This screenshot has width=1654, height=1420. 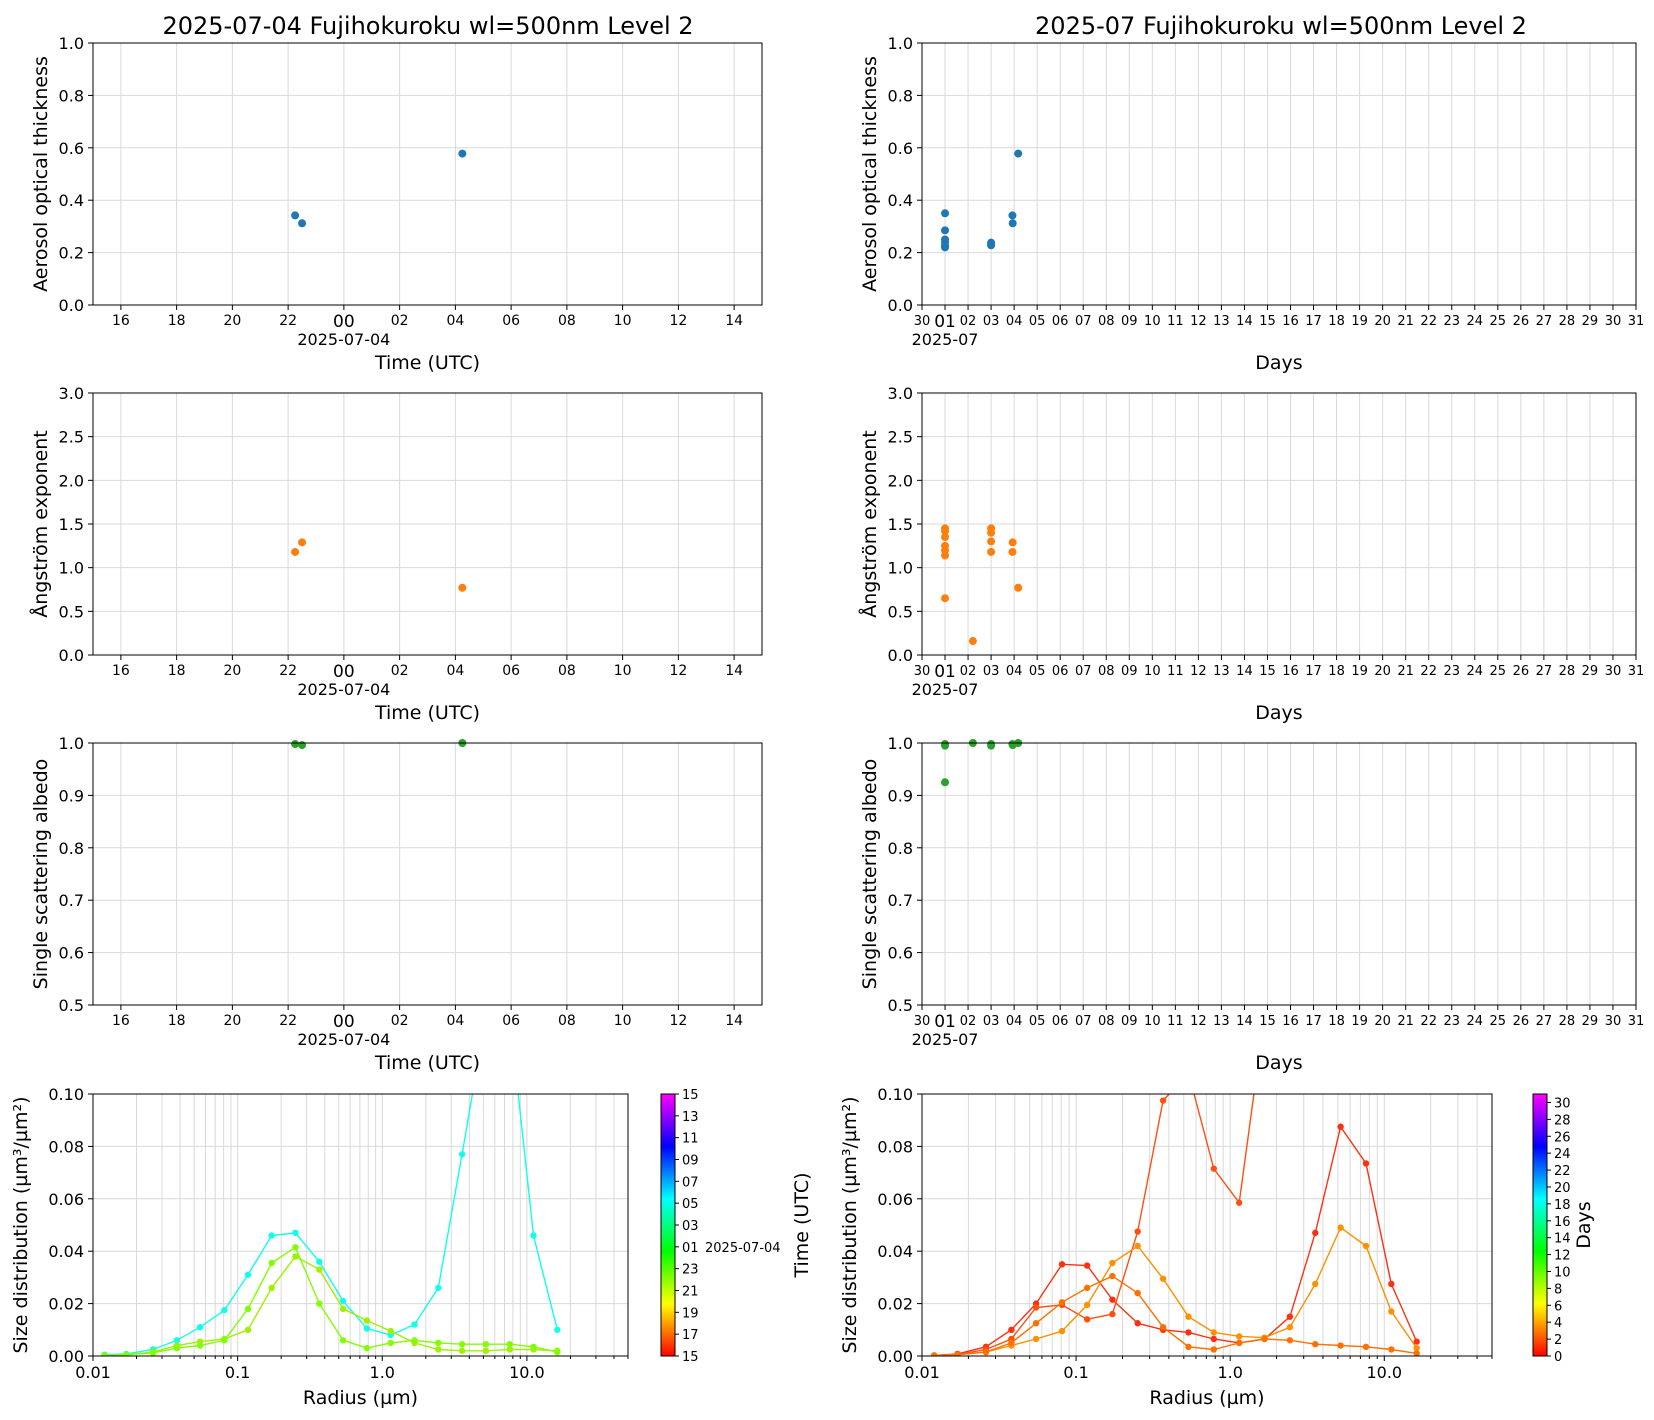 I want to click on colorbar-tick-label: 0, so click(x=1558, y=1357).